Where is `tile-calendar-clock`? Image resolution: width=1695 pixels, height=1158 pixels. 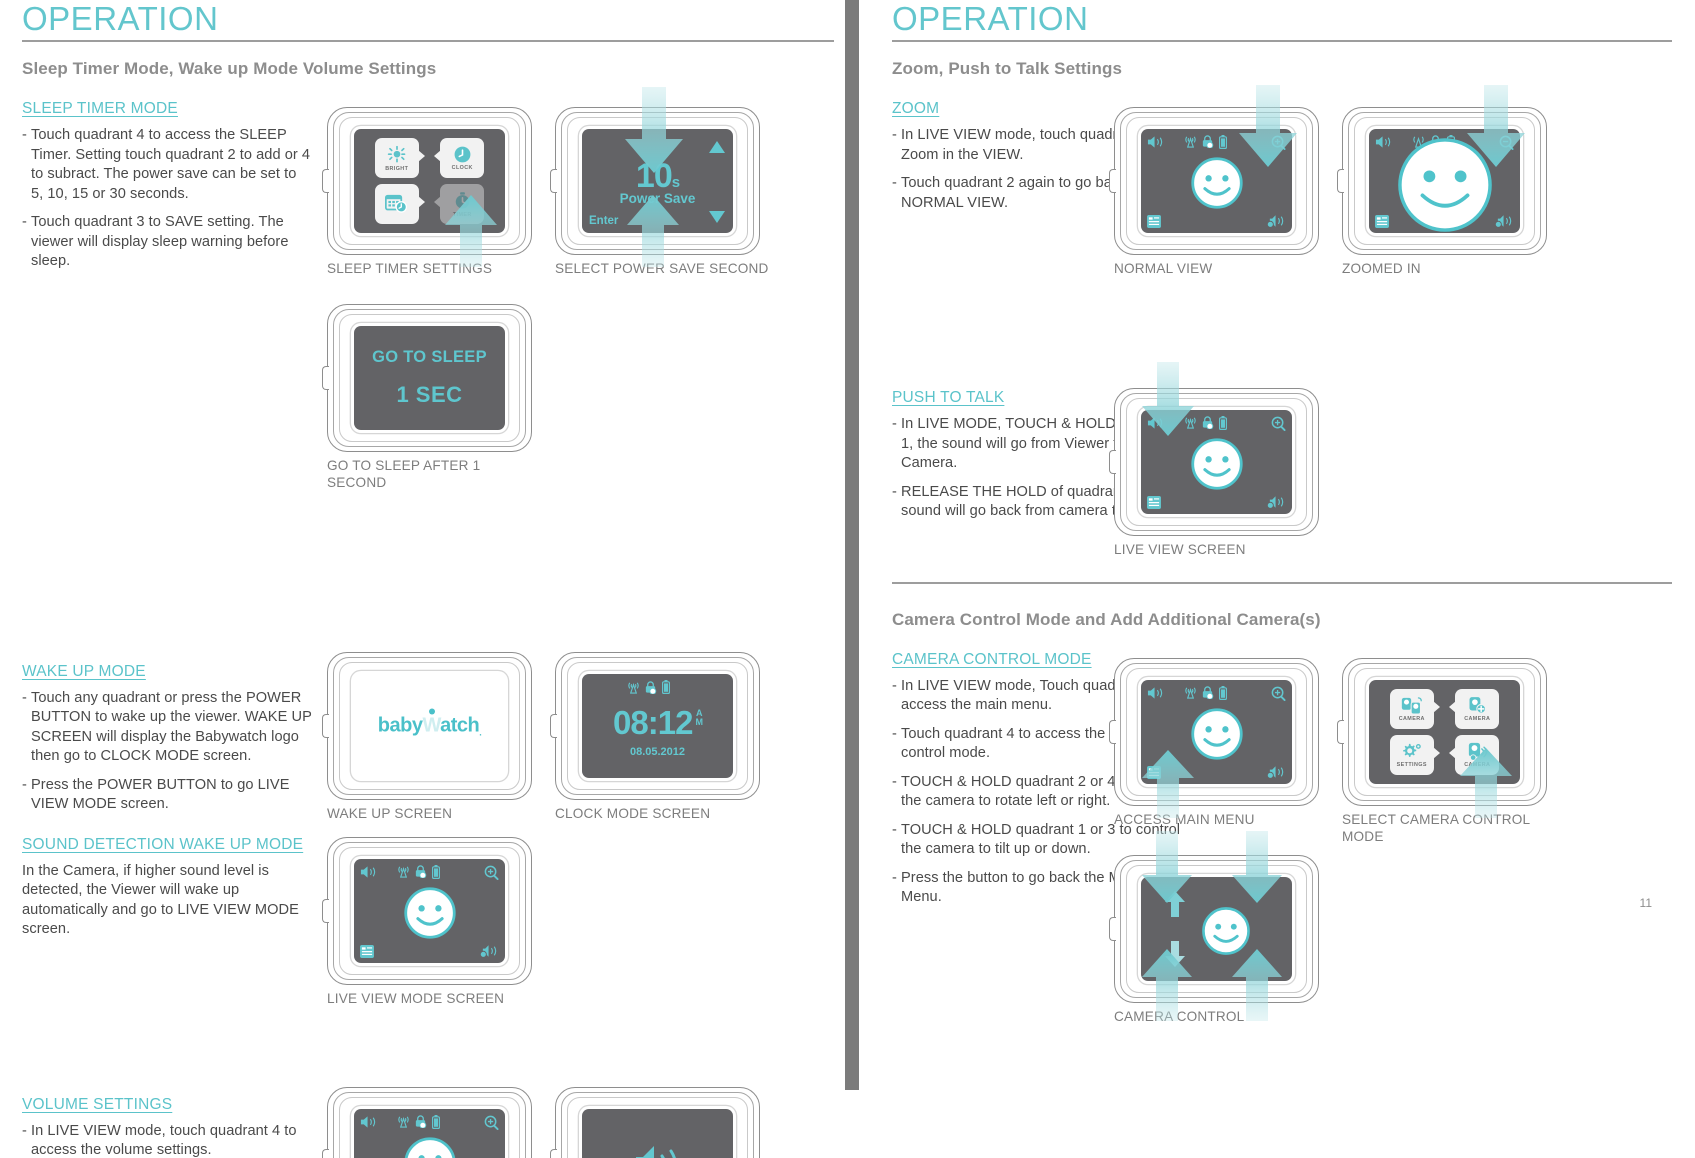 tile-calendar-clock is located at coordinates (399, 204).